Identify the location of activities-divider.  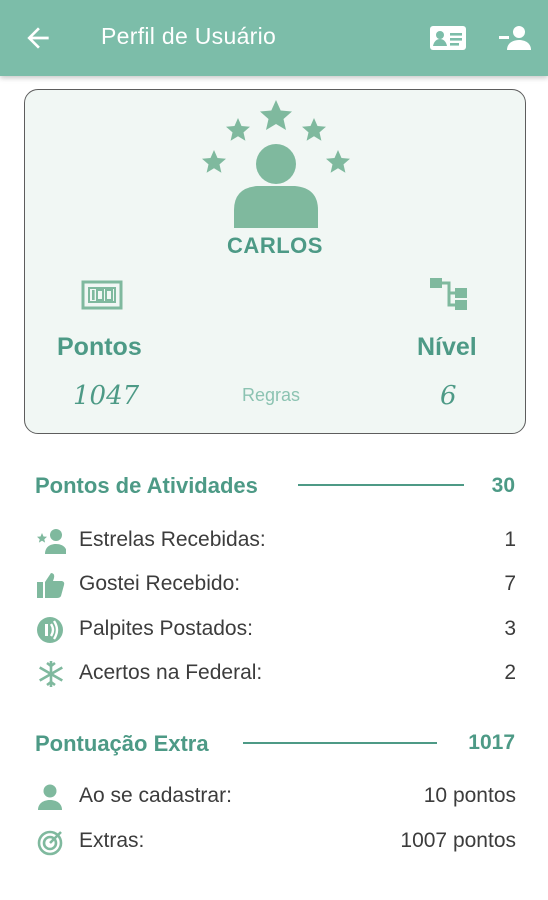
(381, 485).